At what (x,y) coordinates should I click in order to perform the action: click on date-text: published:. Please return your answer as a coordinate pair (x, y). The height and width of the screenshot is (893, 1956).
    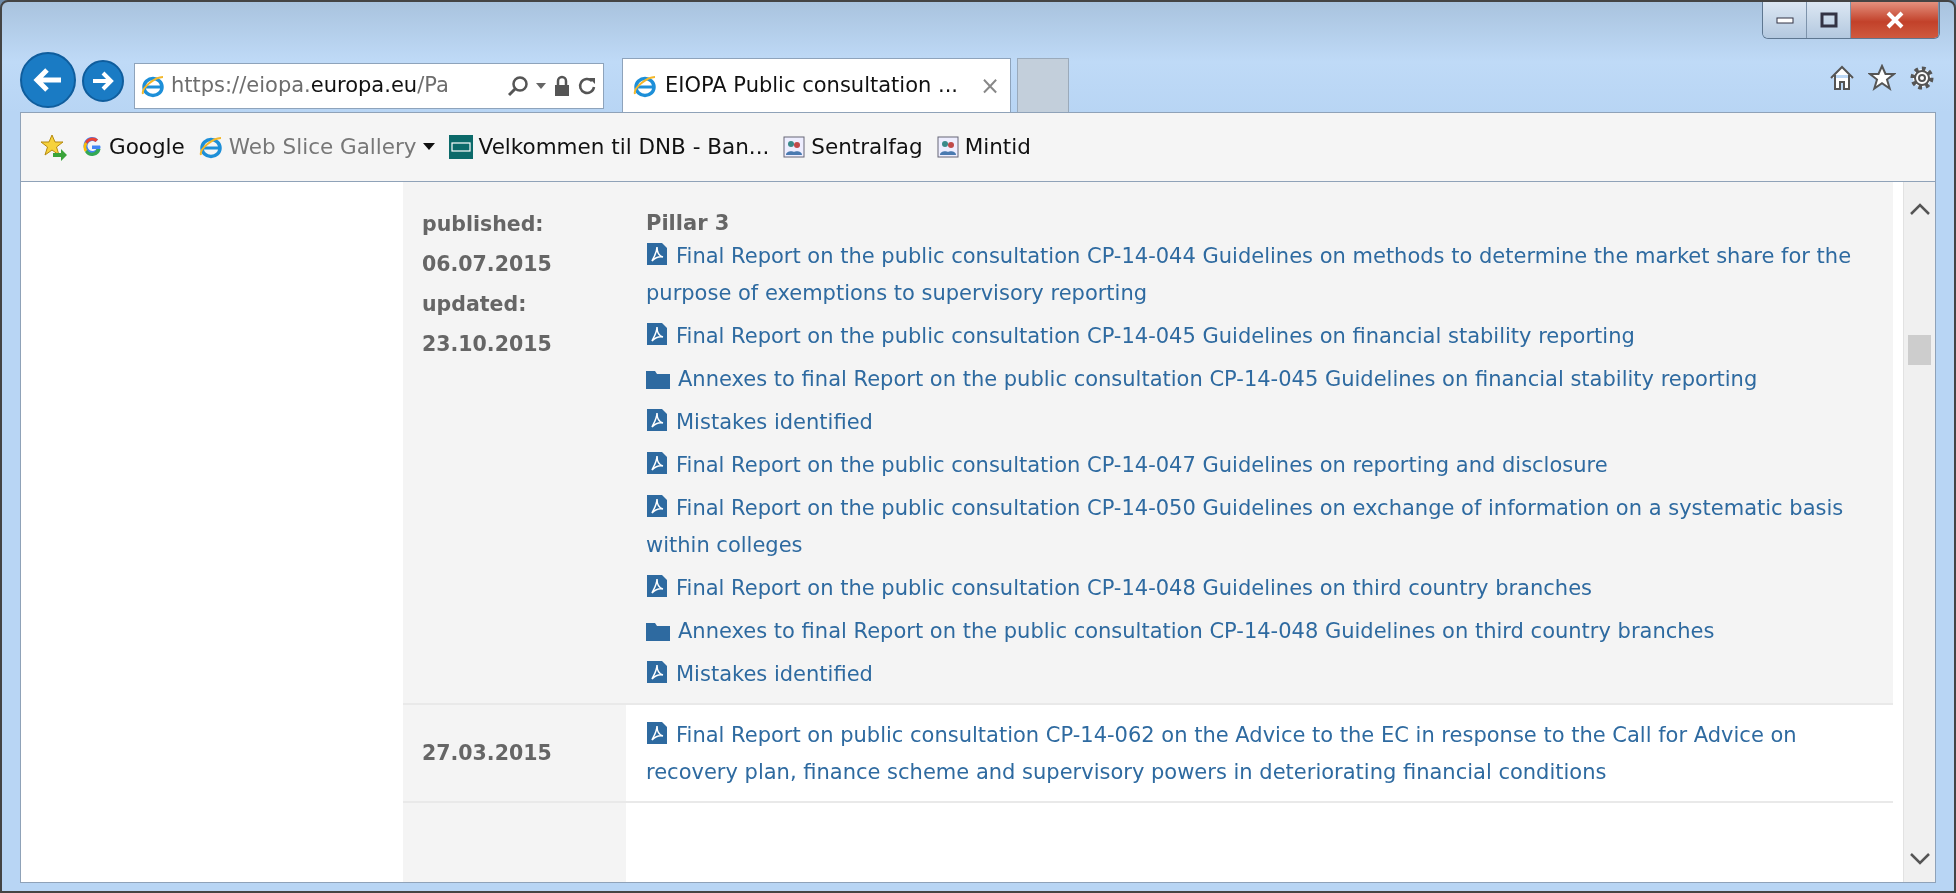
    Looking at the image, I should click on (483, 224).